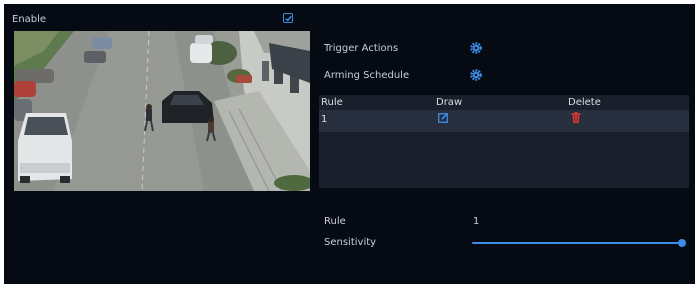 This screenshot has width=698, height=286. Describe the element at coordinates (335, 221) in the screenshot. I see `rule-label: Rule` at that location.